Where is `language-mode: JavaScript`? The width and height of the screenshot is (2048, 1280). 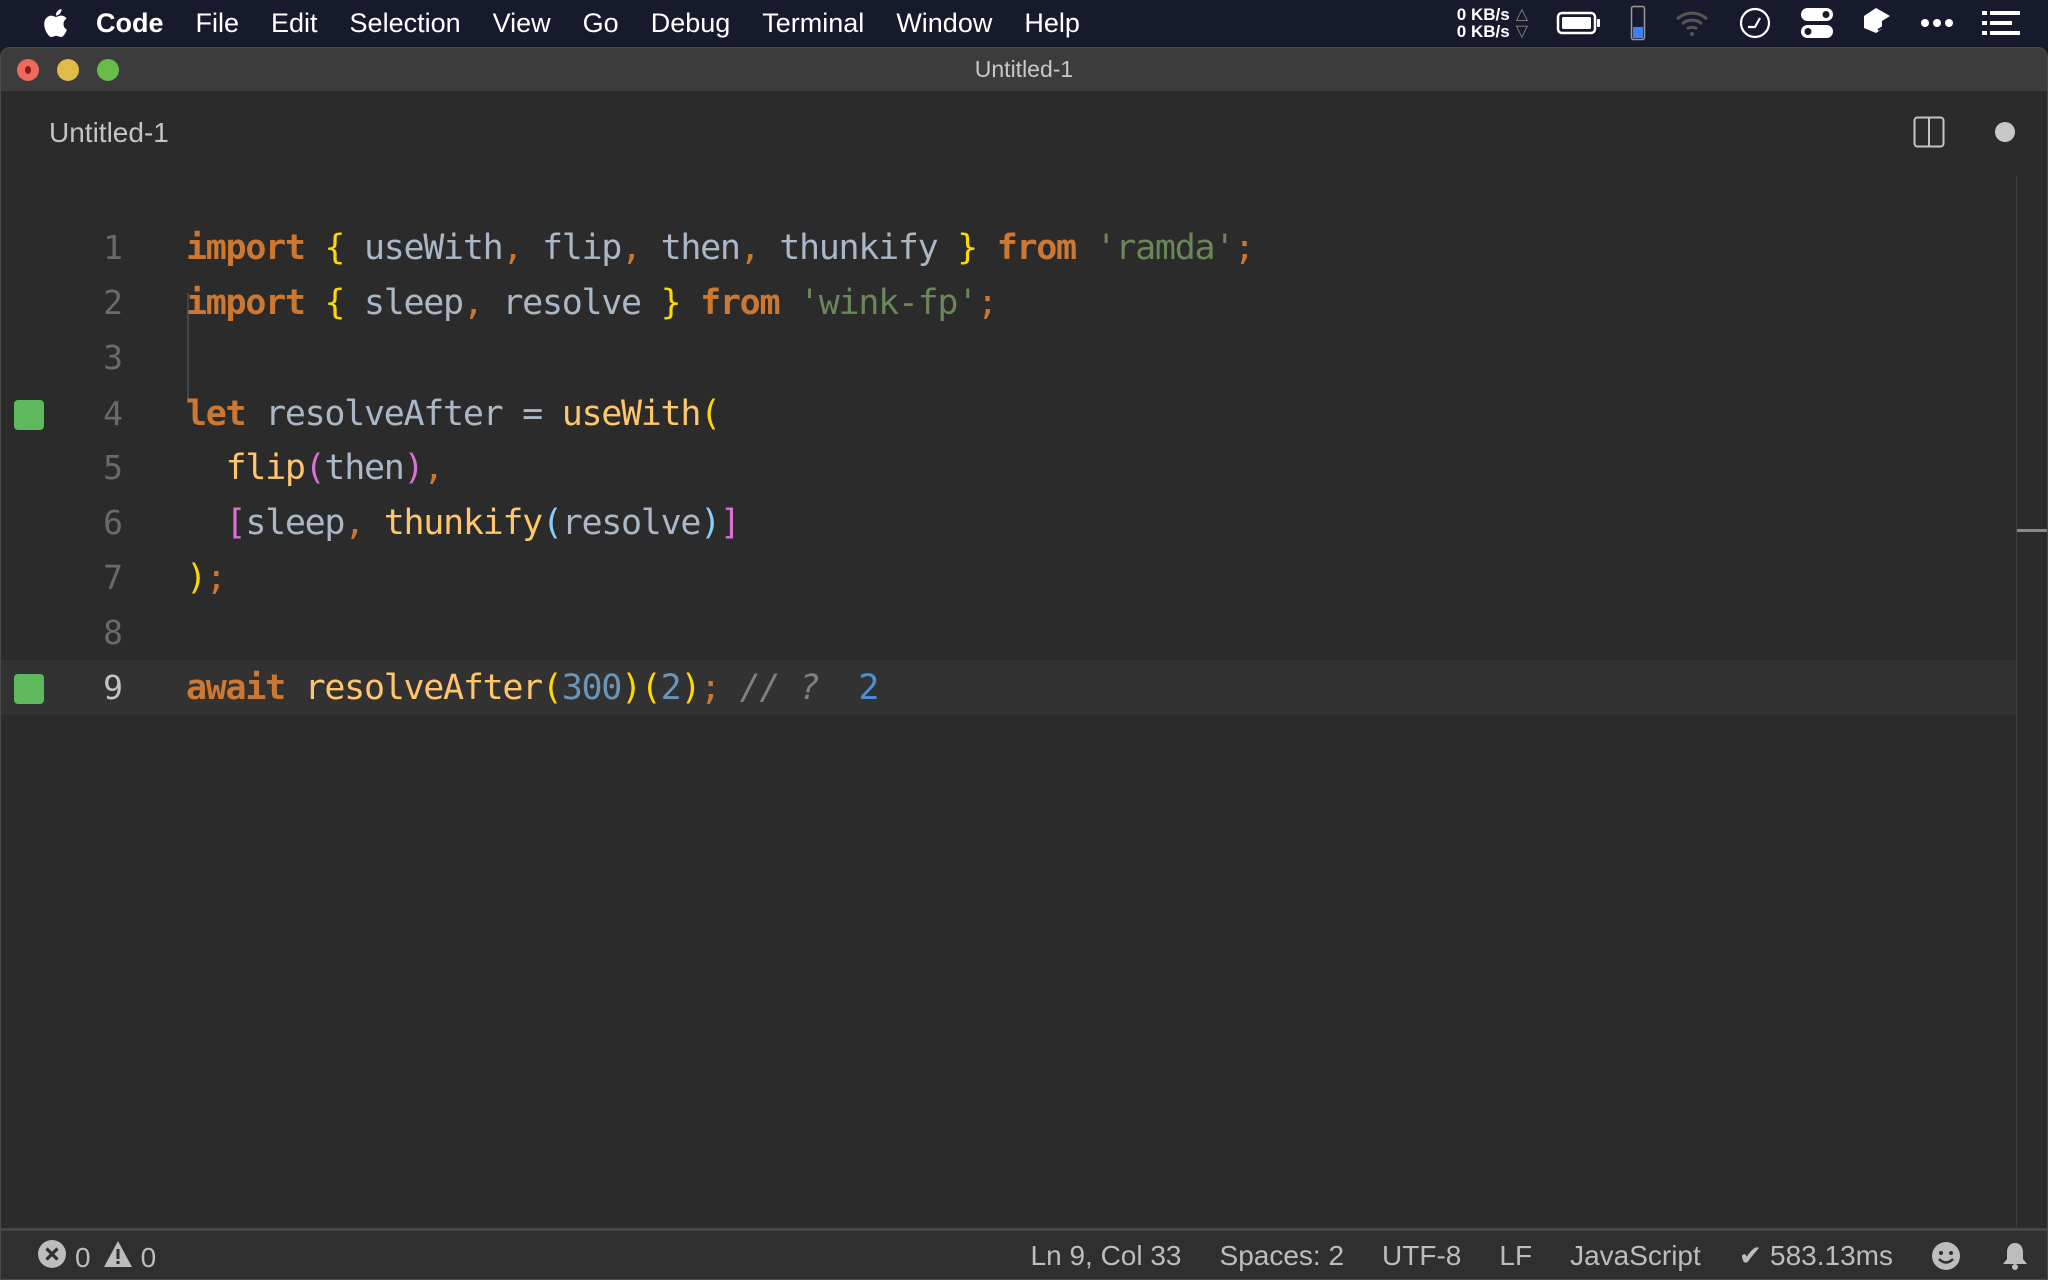
language-mode: JavaScript is located at coordinates (1635, 1256).